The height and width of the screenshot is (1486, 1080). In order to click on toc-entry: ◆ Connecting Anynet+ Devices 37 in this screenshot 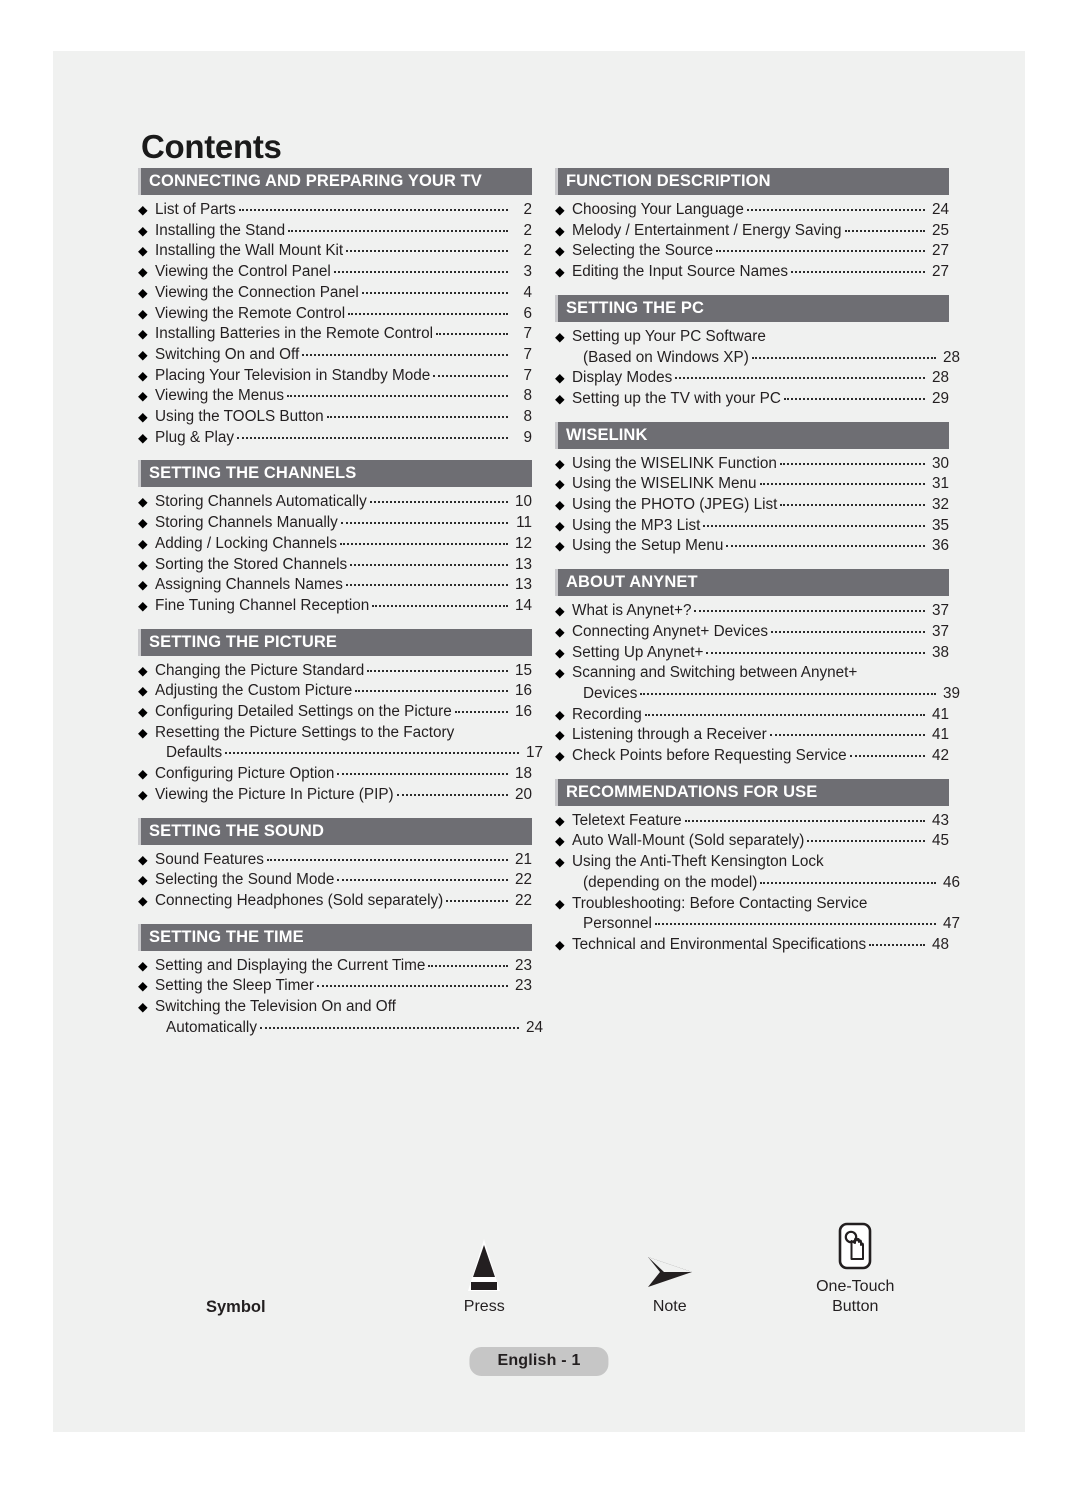, I will do `click(752, 632)`.